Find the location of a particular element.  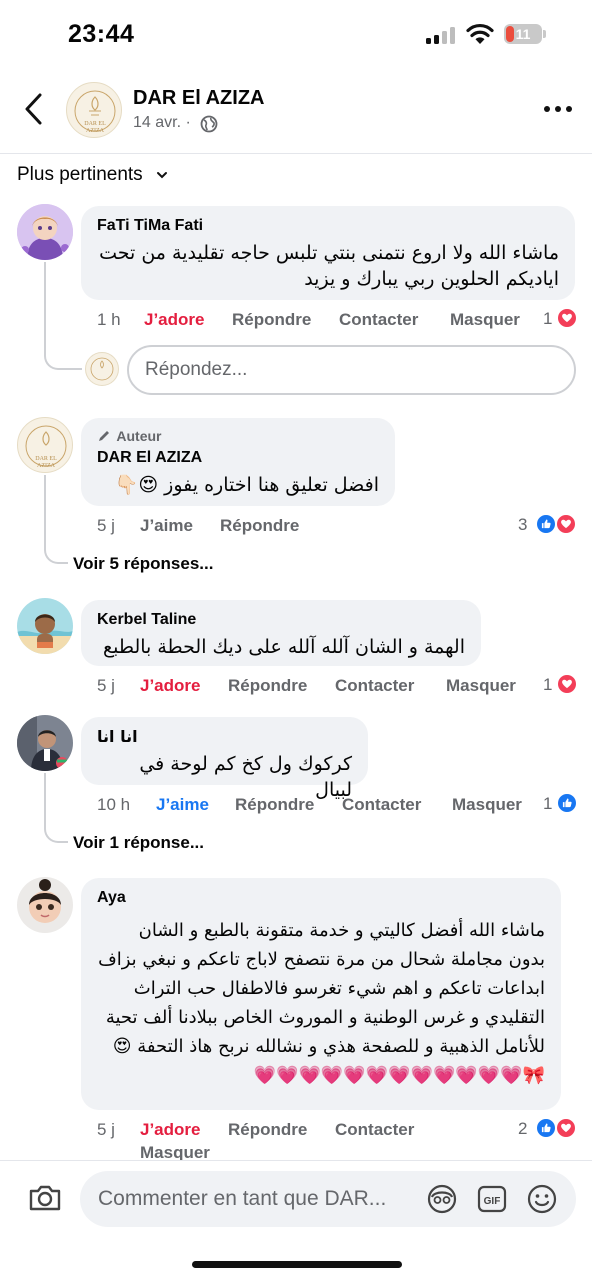

sort-dropdown: Plus pertinents is located at coordinates (92, 175).